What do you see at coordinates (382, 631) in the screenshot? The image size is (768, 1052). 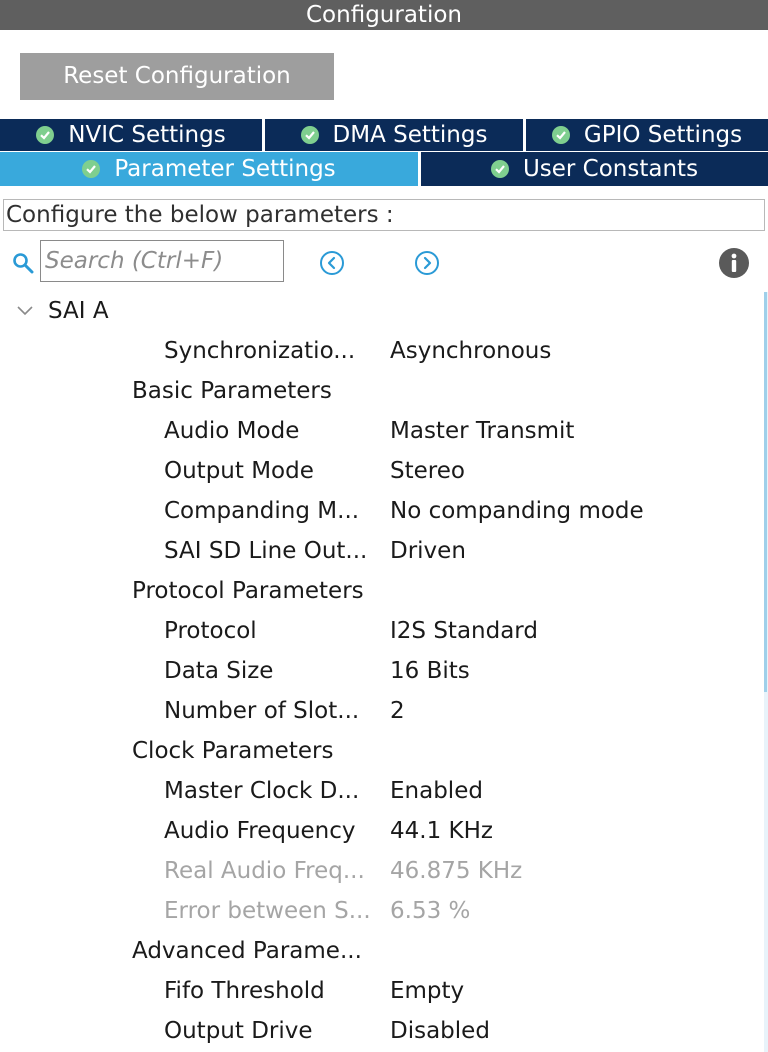 I see `param-row: Protocol I2S Standard` at bounding box center [382, 631].